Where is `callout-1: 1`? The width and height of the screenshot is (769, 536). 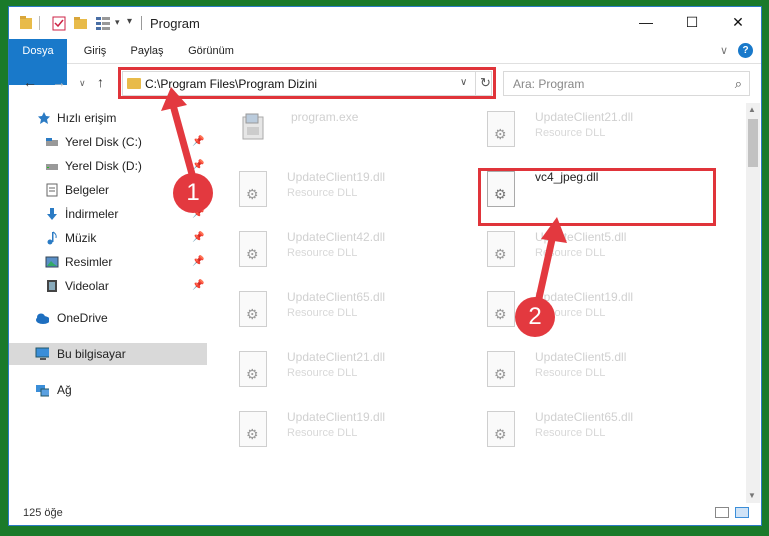 callout-1: 1 is located at coordinates (193, 193).